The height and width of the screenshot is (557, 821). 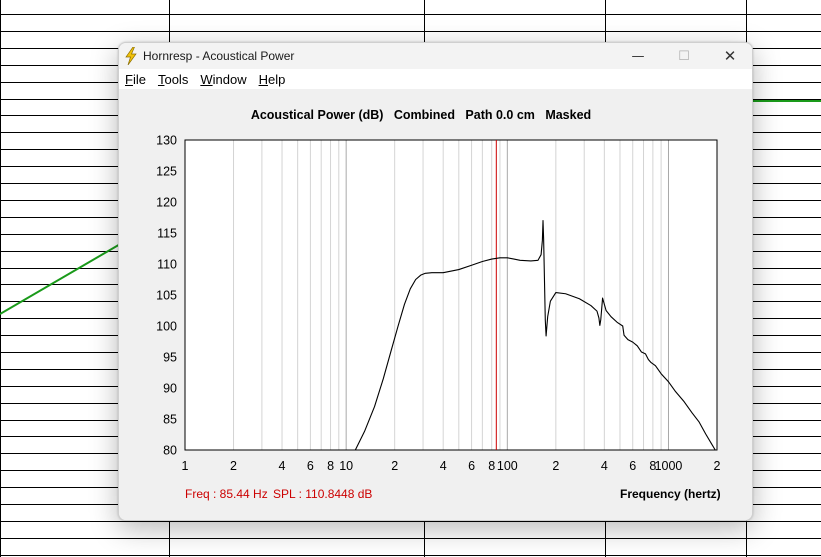 I want to click on y-tick-label: 95, so click(x=170, y=358).